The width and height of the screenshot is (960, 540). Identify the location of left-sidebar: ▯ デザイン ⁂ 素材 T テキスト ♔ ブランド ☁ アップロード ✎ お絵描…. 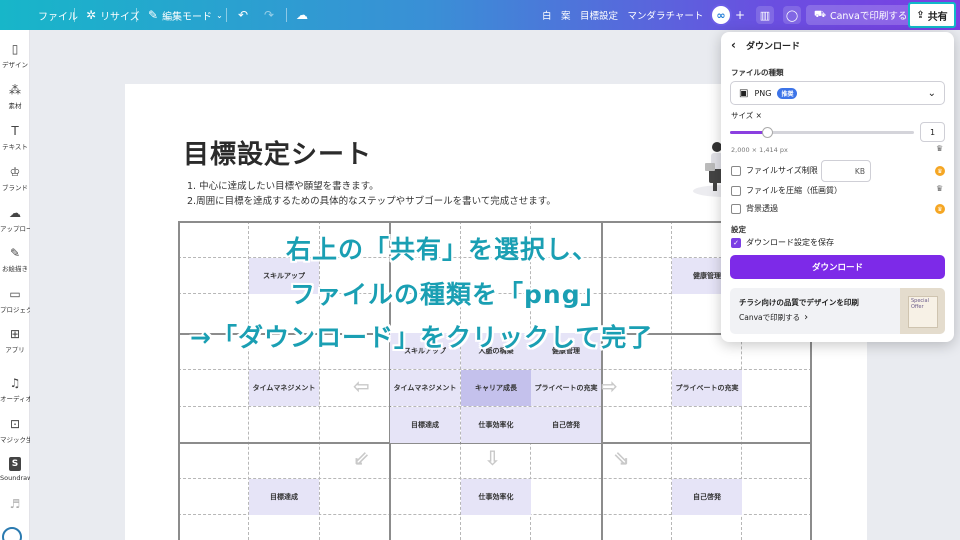
(15, 285).